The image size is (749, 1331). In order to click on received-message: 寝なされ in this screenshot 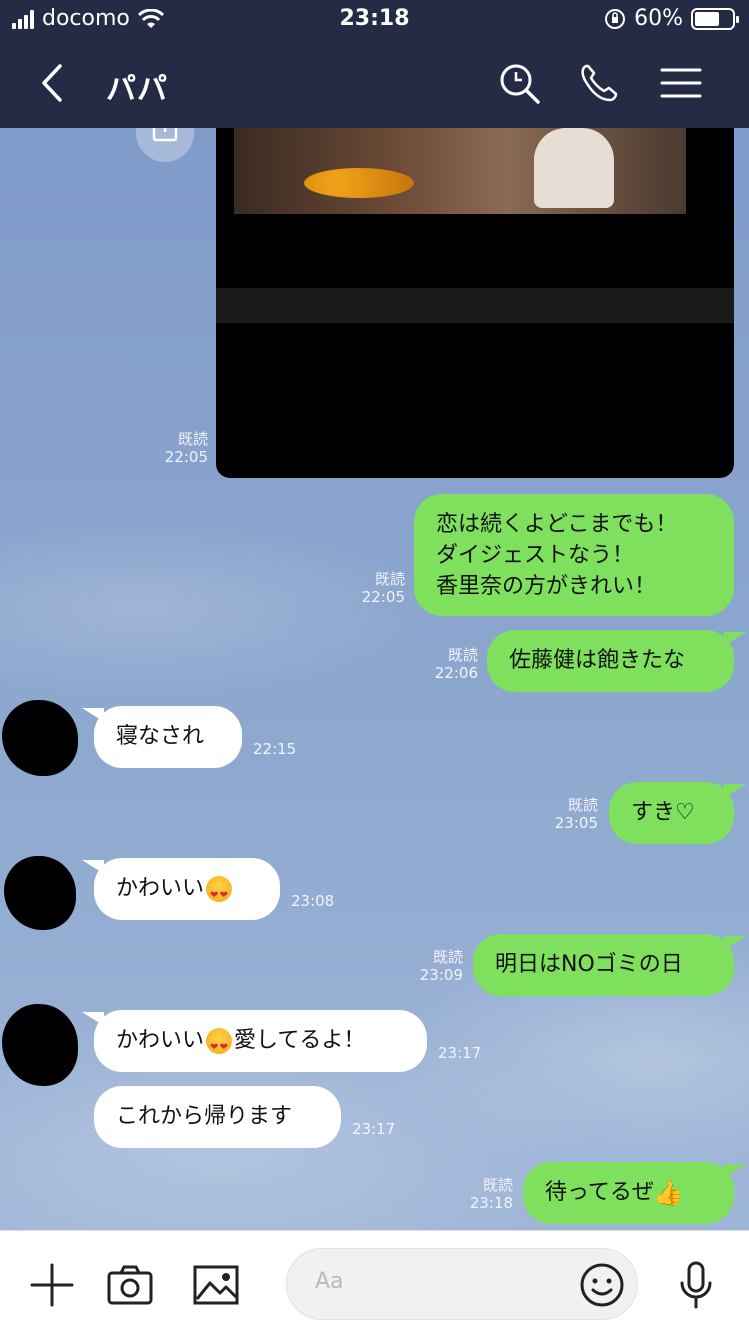, I will do `click(162, 737)`.